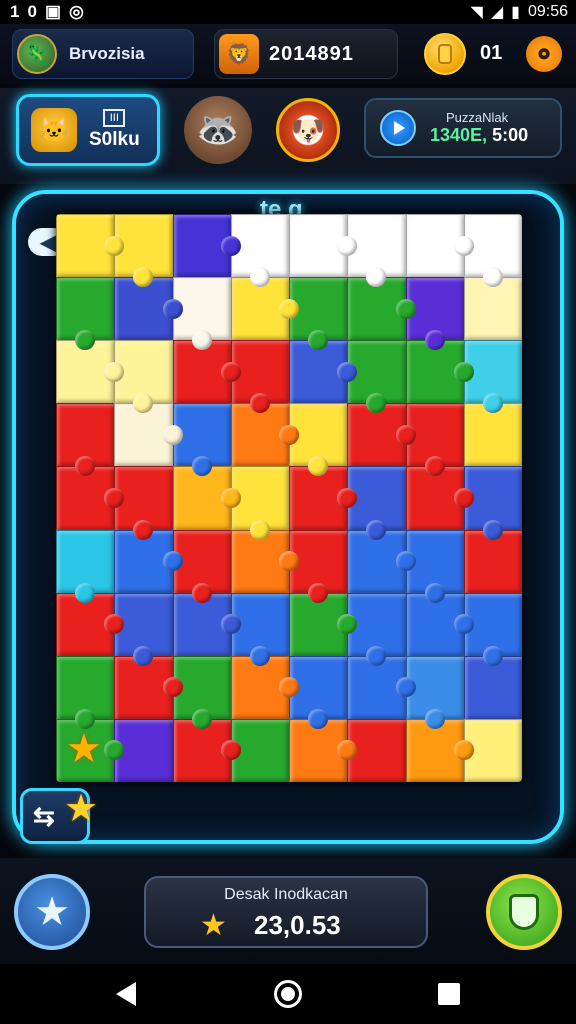 The height and width of the screenshot is (1024, 576). I want to click on score-display: 🦁 2014891, so click(306, 54).